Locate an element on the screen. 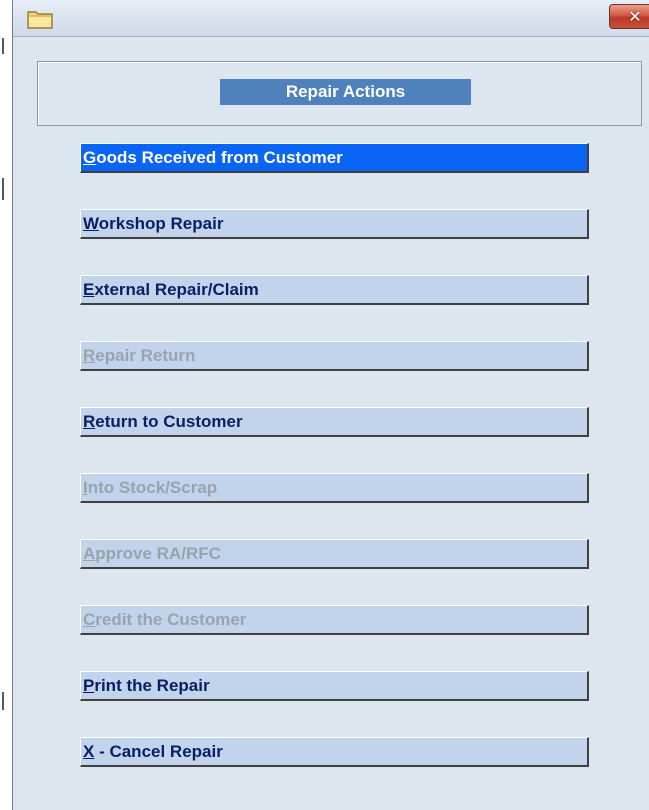  button-label: oods Received from Customer is located at coordinates (219, 157).